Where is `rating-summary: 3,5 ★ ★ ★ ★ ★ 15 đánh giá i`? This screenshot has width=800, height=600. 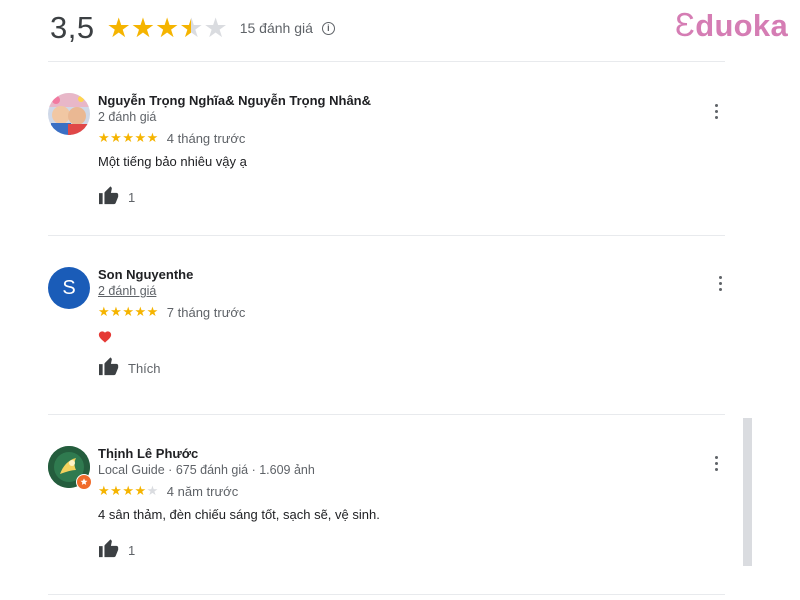
rating-summary: 3,5 ★ ★ ★ ★ ★ 15 đánh giá i is located at coordinates (192, 28).